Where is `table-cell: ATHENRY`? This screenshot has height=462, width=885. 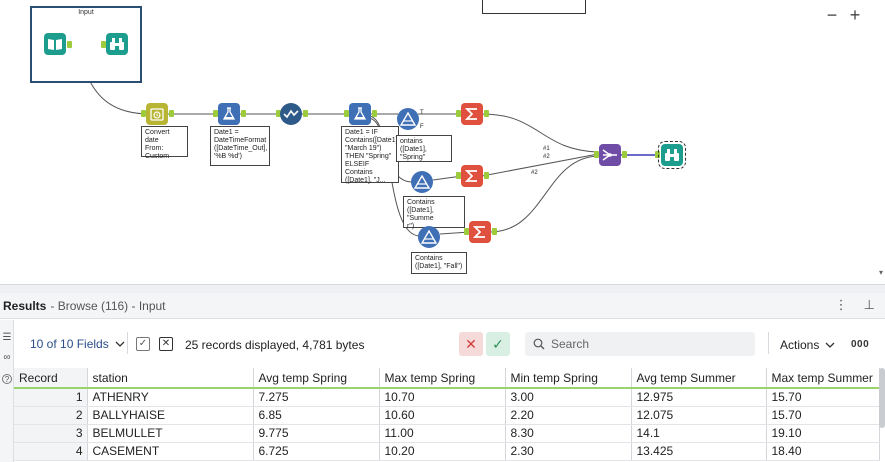 table-cell: ATHENRY is located at coordinates (170, 397).